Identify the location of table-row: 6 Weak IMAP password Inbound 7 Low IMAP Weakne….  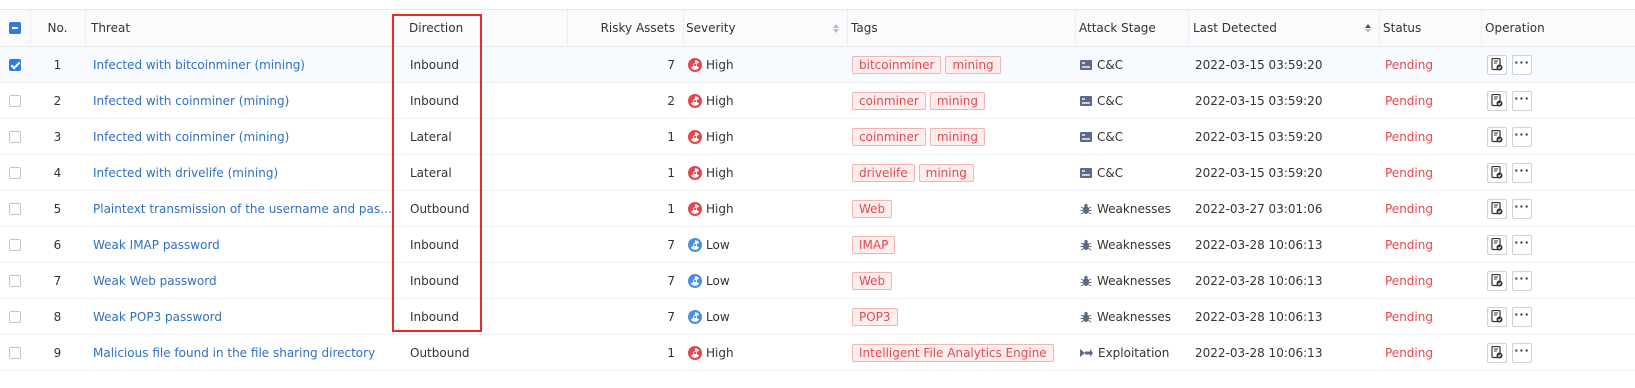
(817, 245).